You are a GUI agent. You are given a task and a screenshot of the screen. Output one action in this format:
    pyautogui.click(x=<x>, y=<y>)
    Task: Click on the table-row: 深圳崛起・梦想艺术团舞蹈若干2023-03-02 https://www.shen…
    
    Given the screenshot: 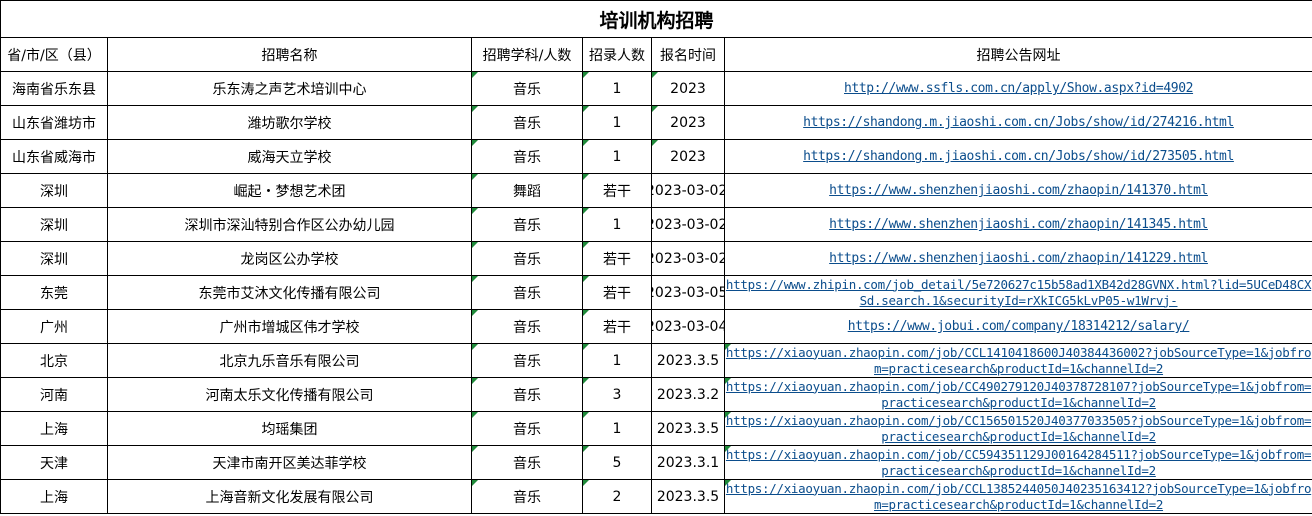 What is the action you would take?
    pyautogui.click(x=656, y=190)
    